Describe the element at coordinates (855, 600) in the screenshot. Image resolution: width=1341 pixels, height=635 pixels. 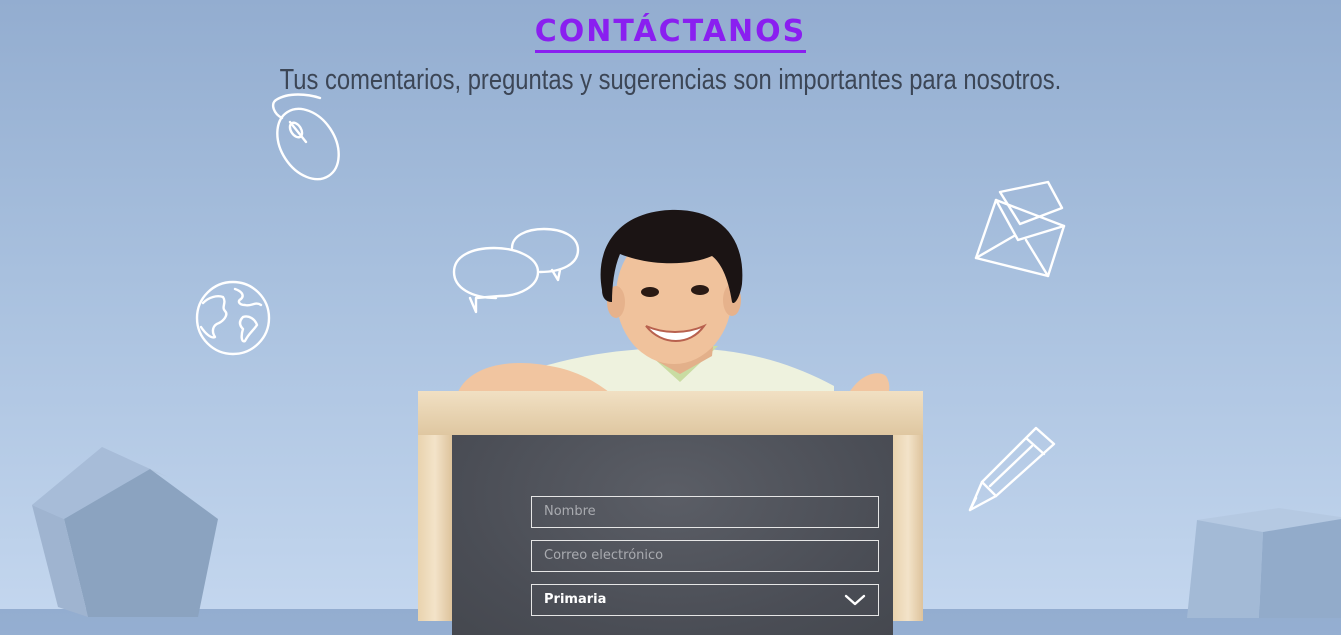
I see `chevron-down-icon` at that location.